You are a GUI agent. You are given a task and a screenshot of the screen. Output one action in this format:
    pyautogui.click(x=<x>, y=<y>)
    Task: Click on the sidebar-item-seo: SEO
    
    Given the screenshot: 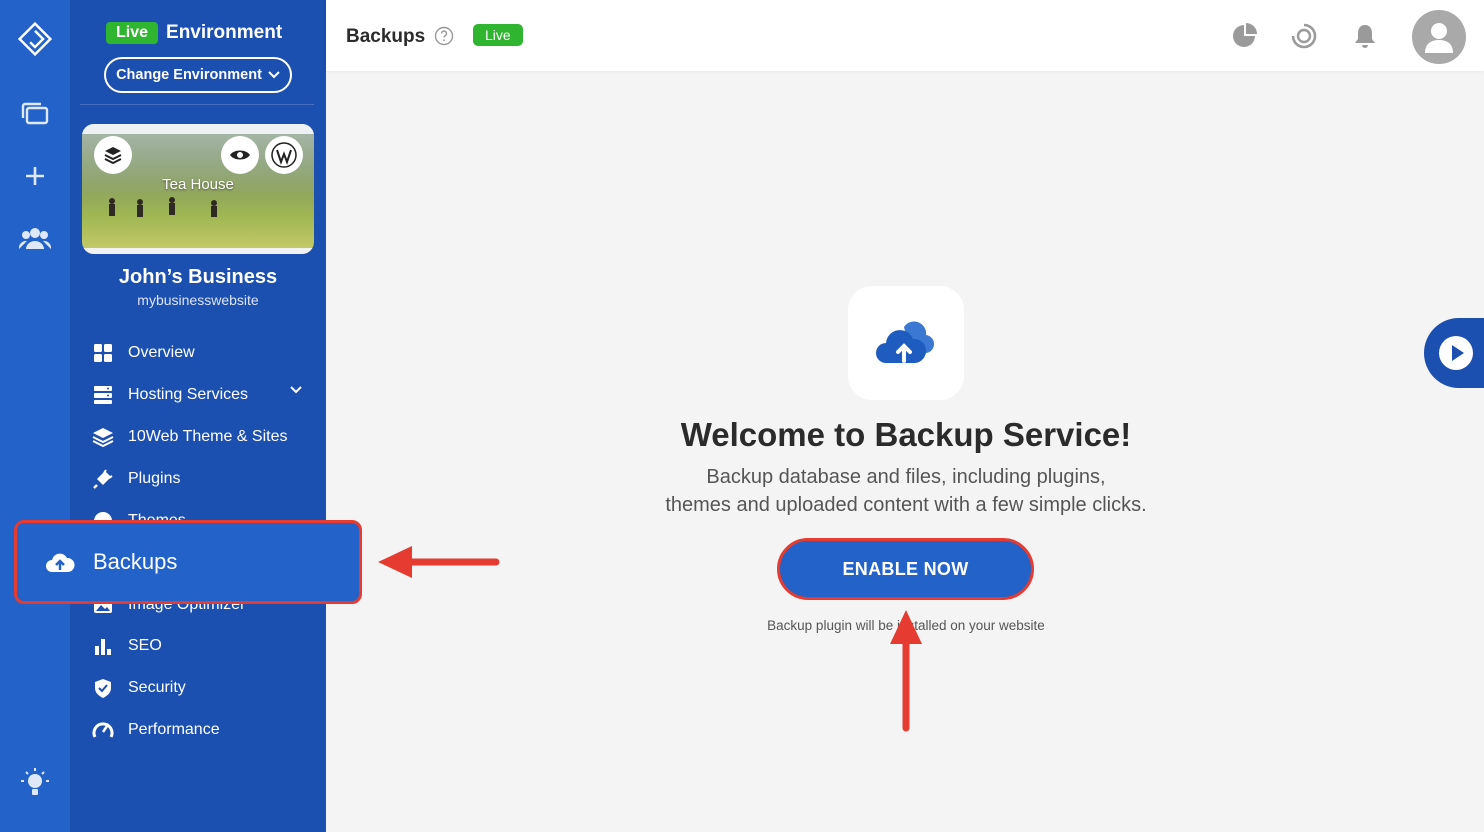 What is the action you would take?
    pyautogui.click(x=127, y=646)
    